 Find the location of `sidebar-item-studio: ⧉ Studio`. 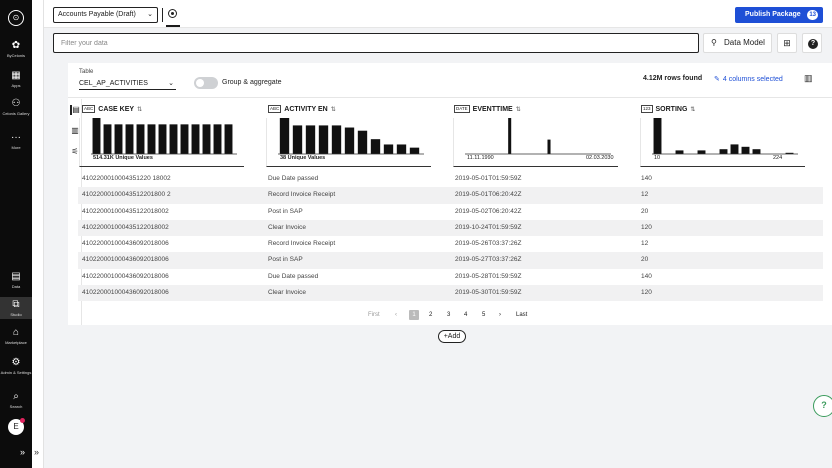

sidebar-item-studio: ⧉ Studio is located at coordinates (16, 308).